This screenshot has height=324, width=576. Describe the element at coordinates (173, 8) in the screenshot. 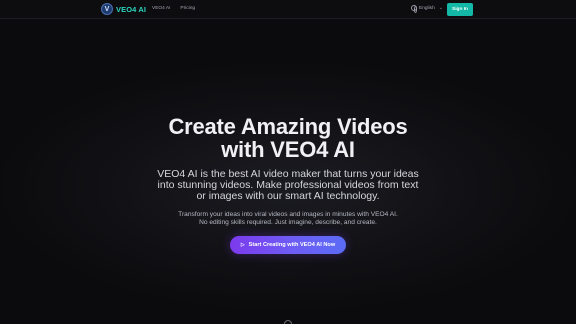

I see `main-nav: VEO4 AI Pricing` at that location.